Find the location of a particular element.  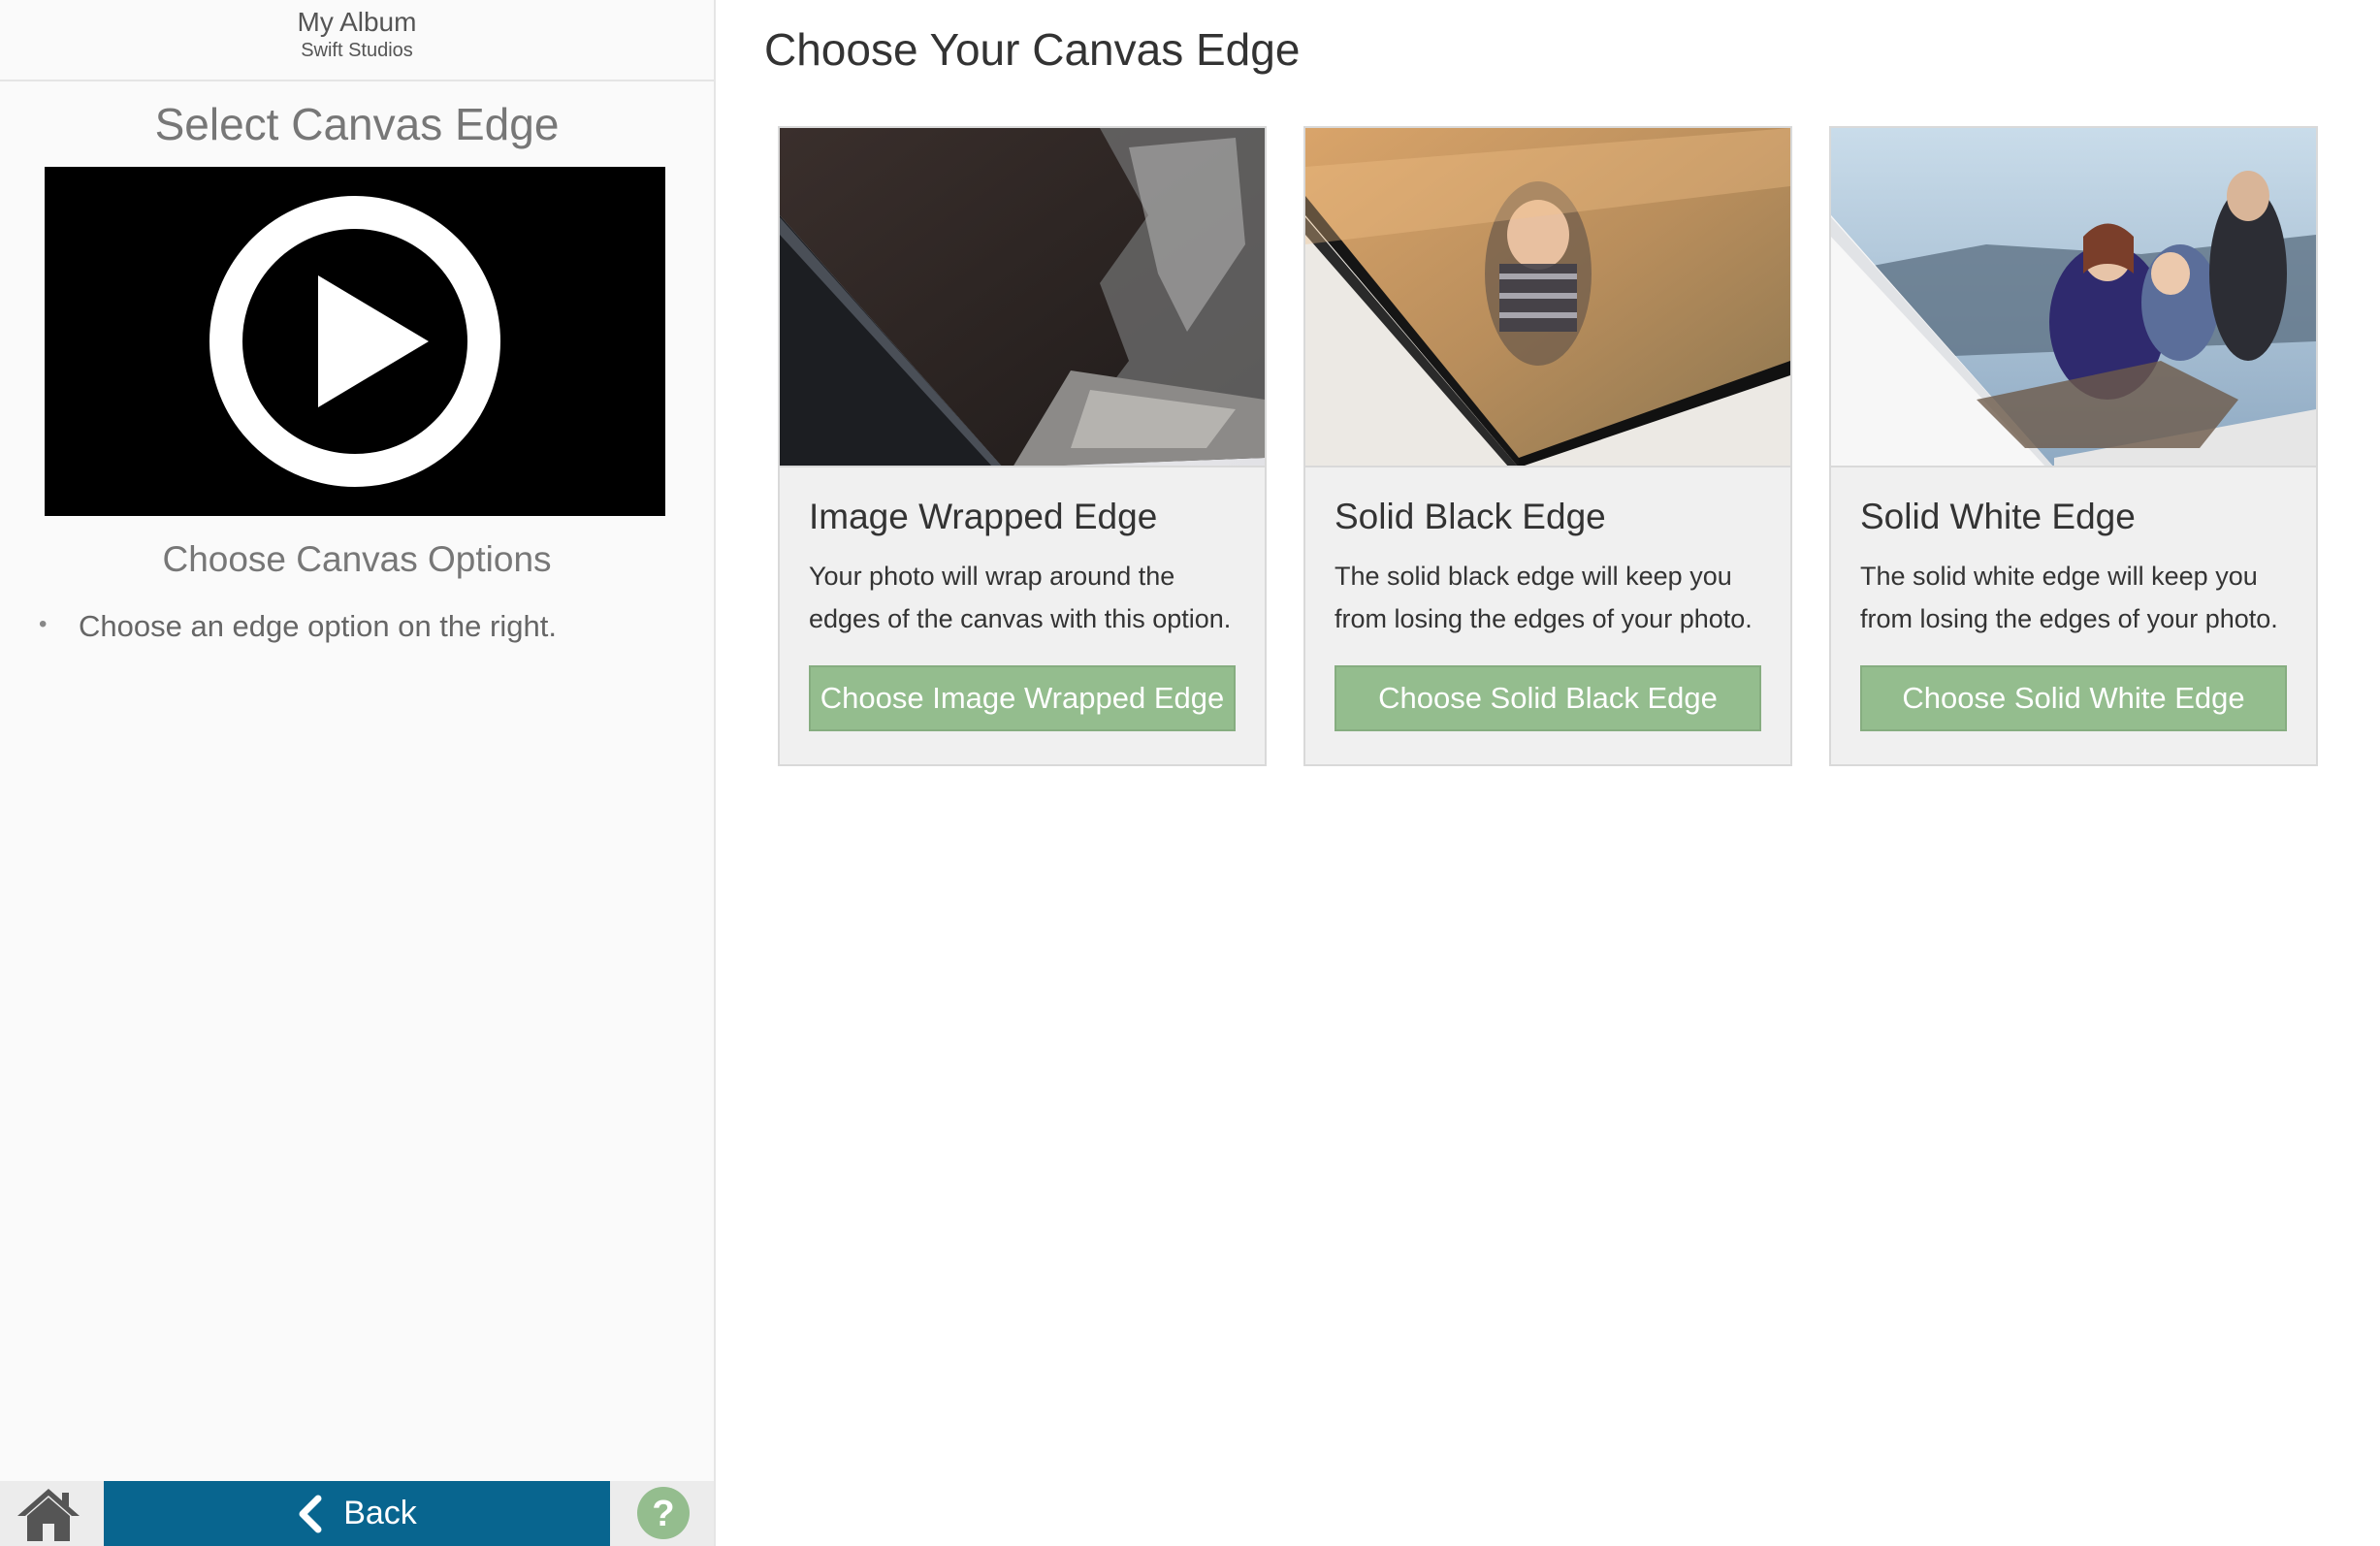

instructions-list: • Choose an edge option on the right. is located at coordinates (298, 626).